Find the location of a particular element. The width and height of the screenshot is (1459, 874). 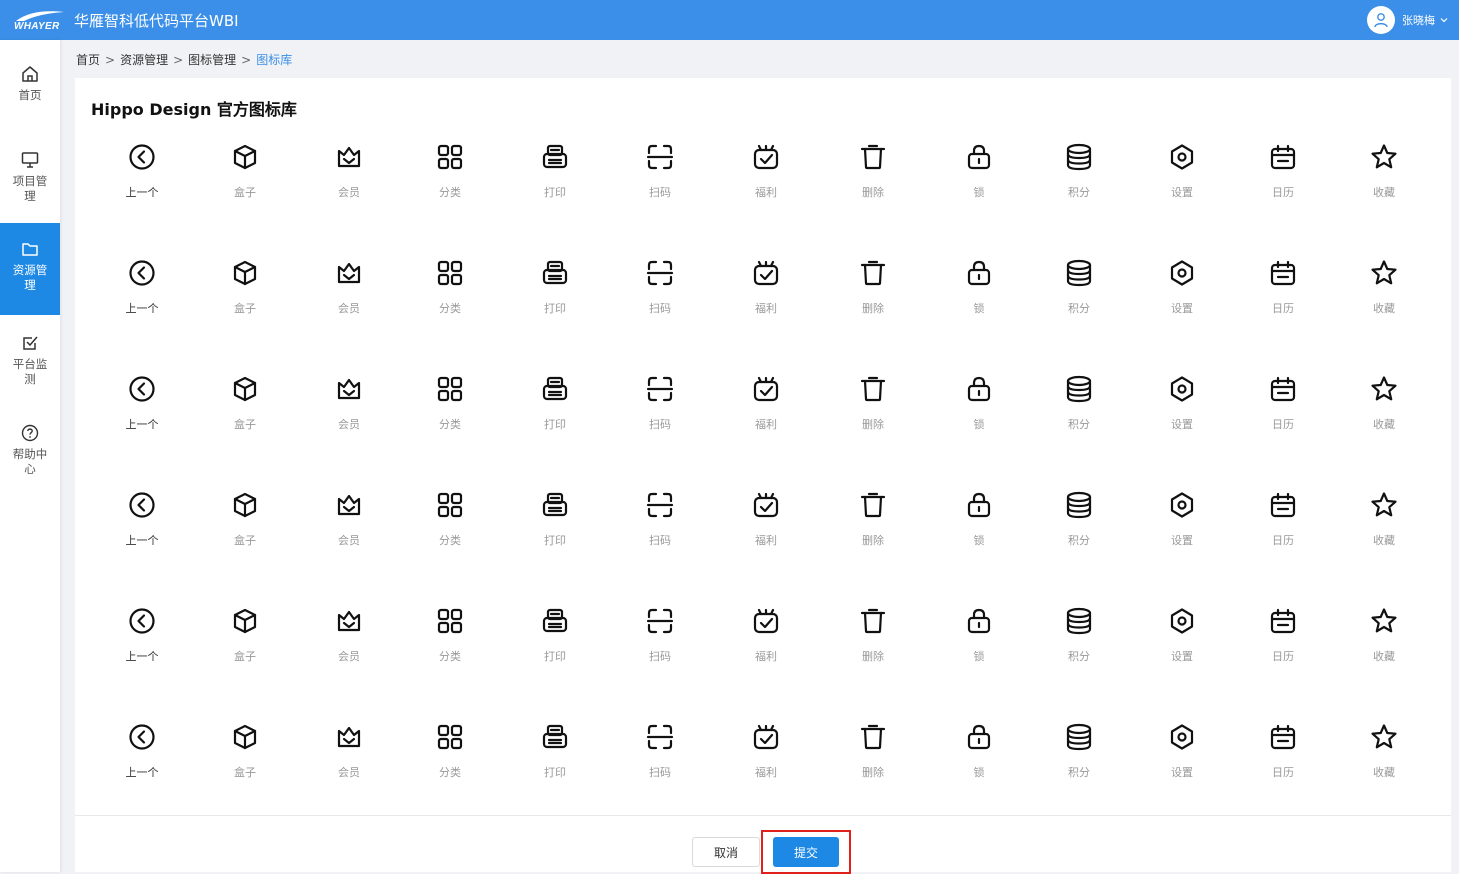

category-icon is located at coordinates (450, 389).